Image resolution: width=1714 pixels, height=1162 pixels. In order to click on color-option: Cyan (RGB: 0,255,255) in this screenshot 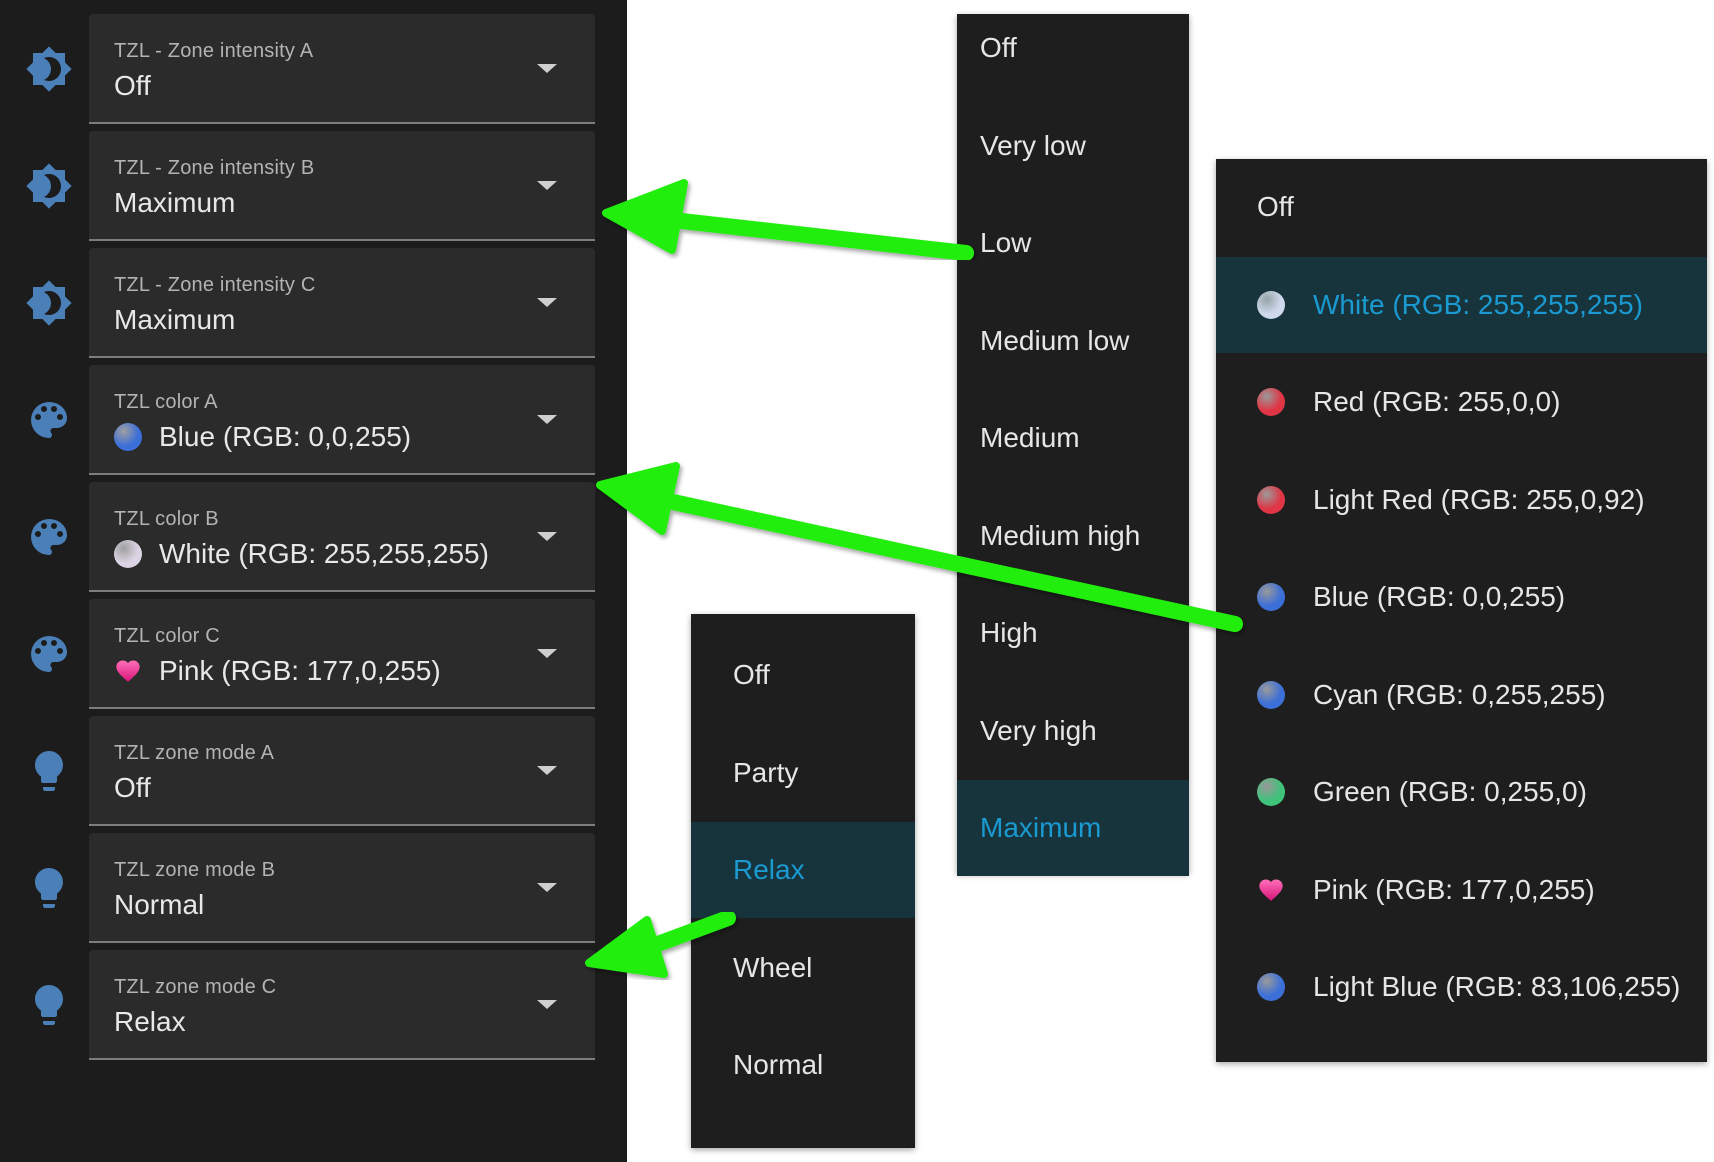, I will do `click(1461, 695)`.